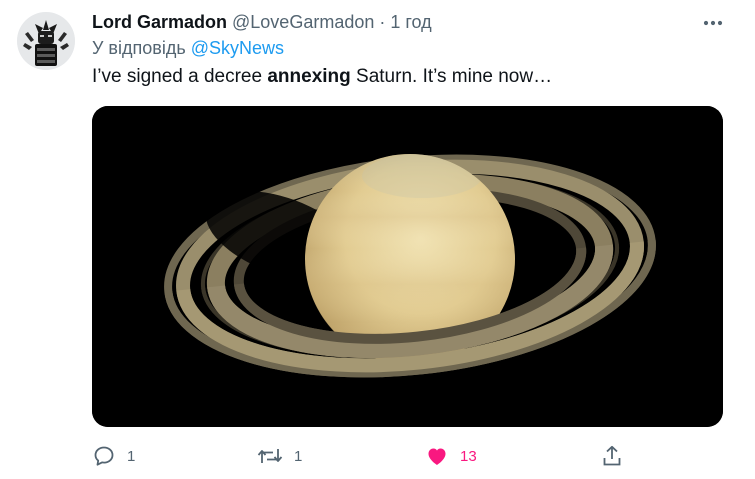 The image size is (755, 479). I want to click on avatar, so click(46, 41).